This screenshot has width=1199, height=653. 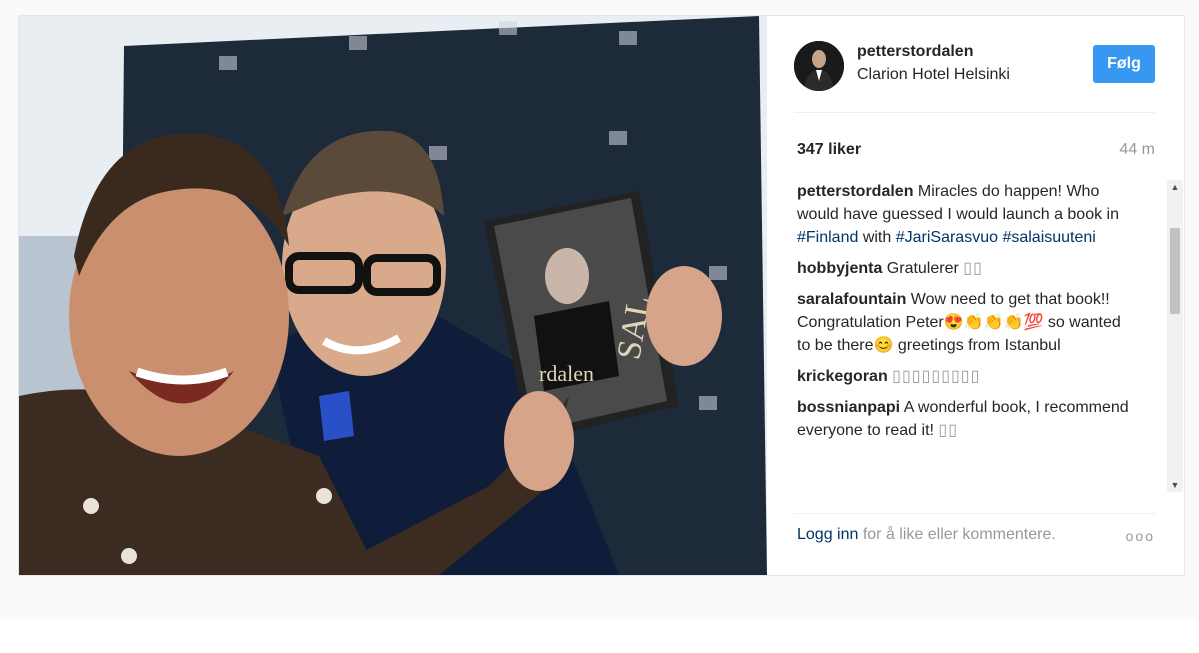 I want to click on login-prompt: Logg inn for å like eller kommentere., so click(x=926, y=535).